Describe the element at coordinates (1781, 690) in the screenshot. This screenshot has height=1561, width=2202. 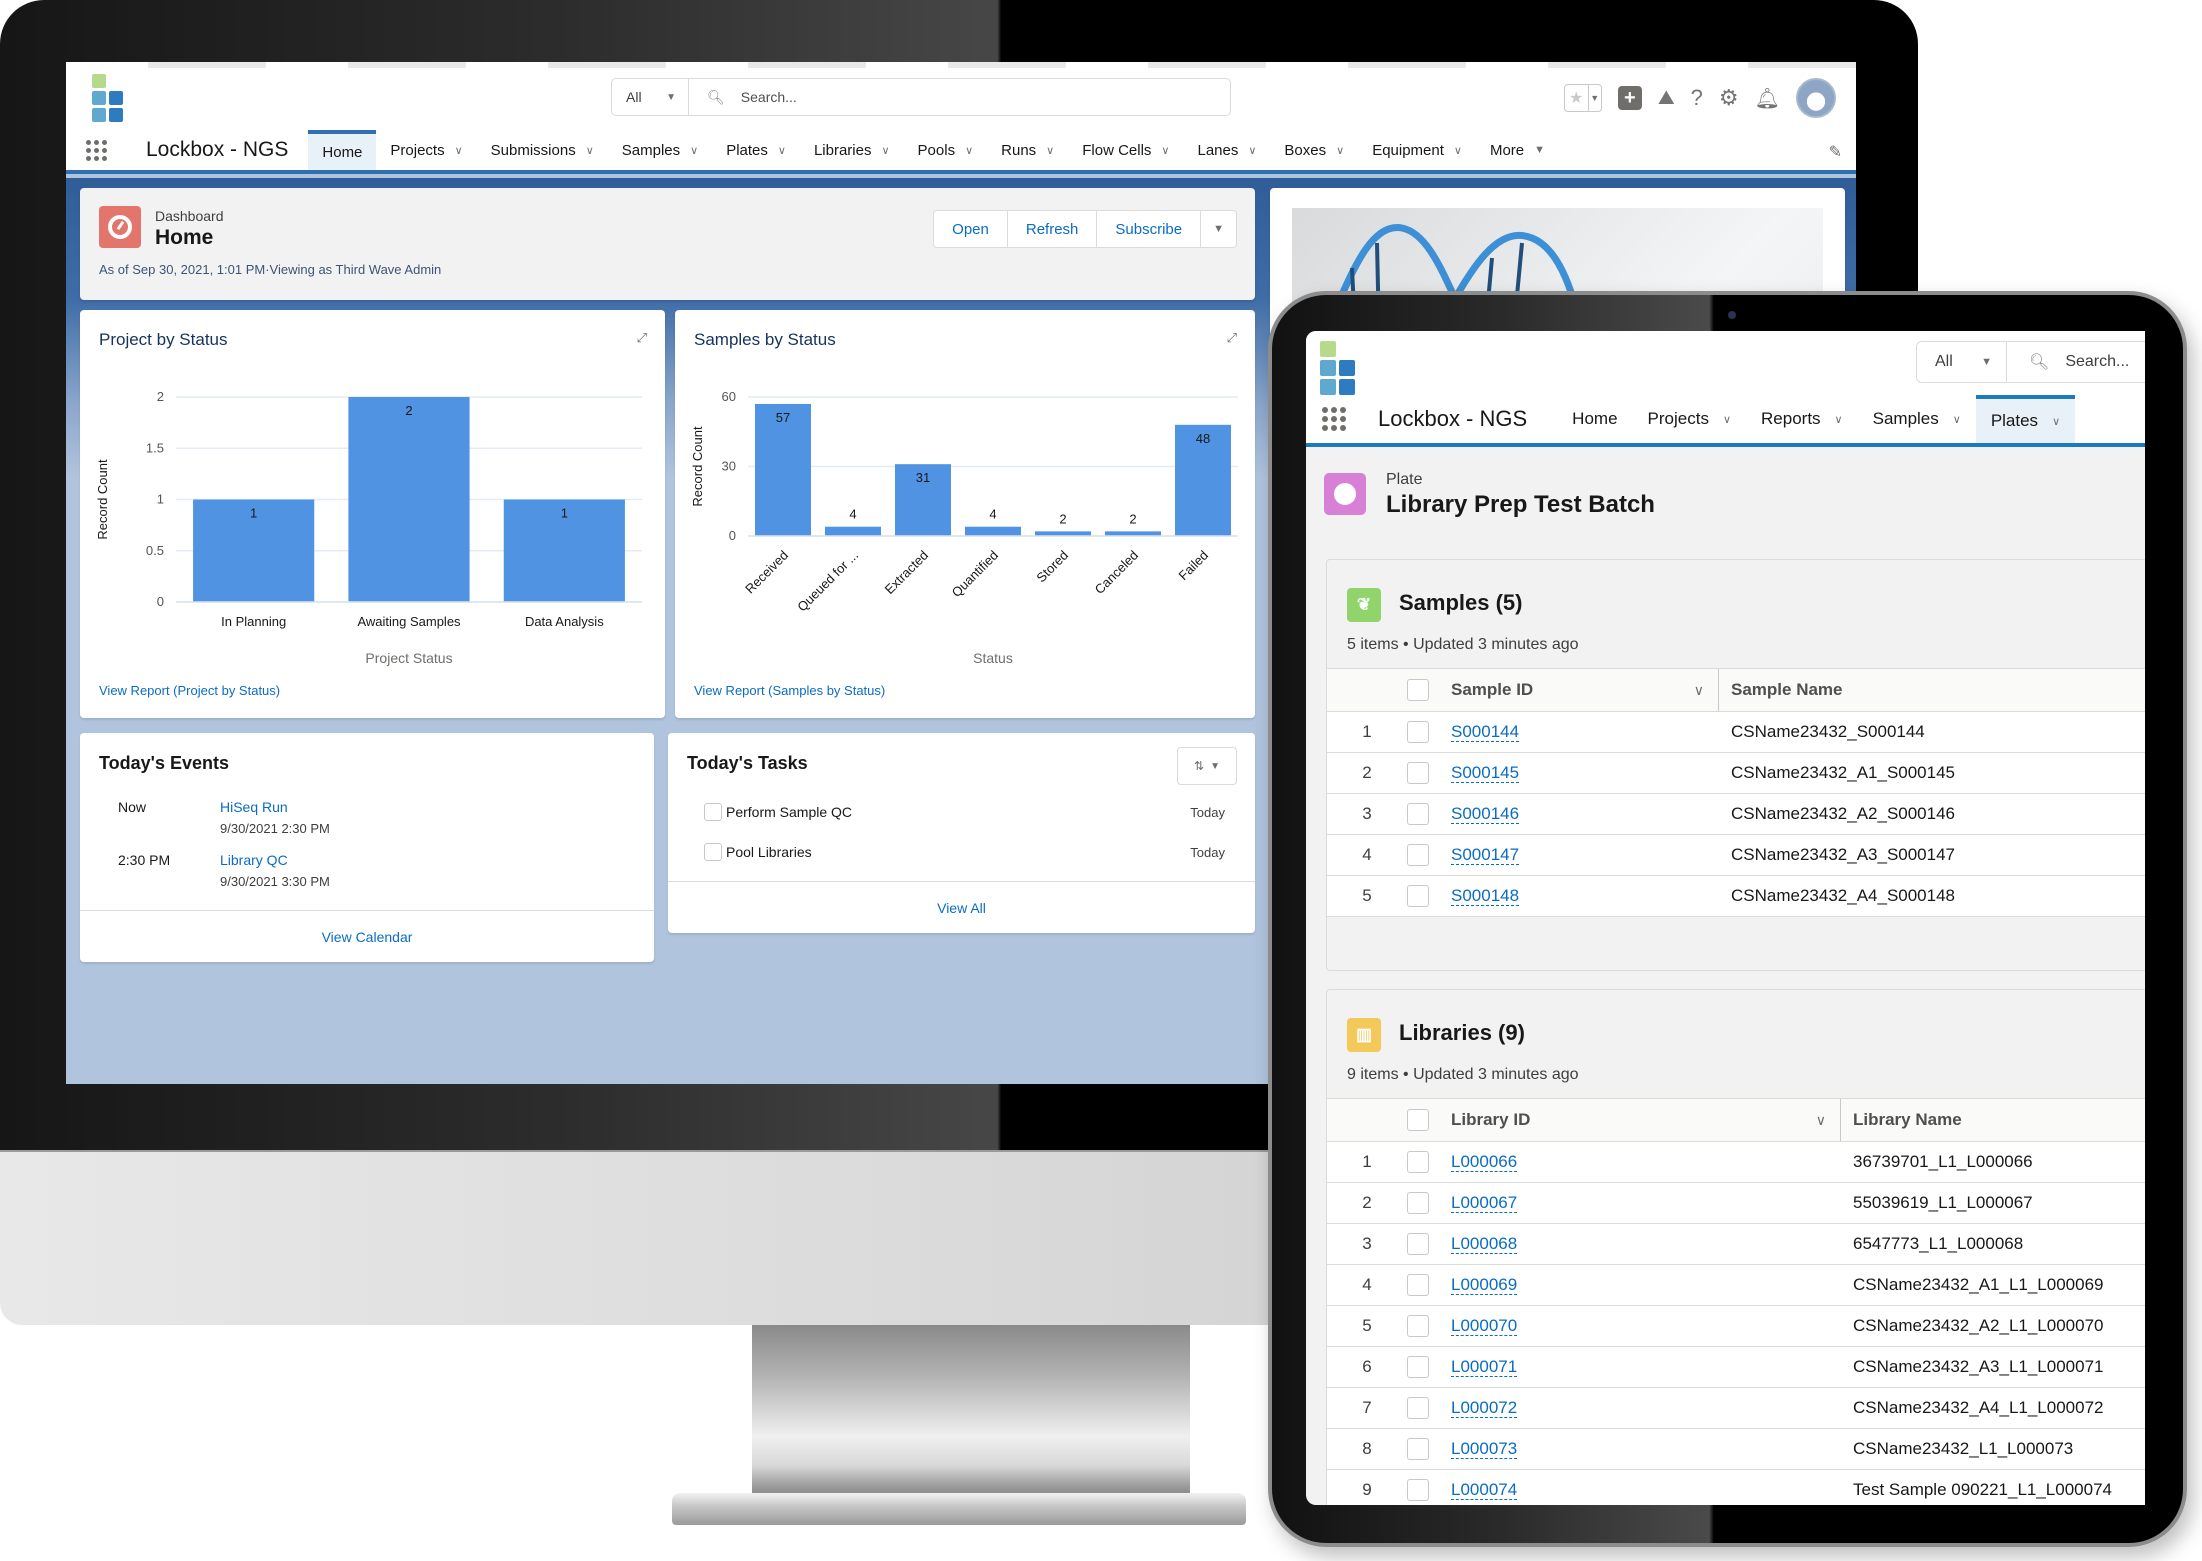
I see `column-header-sample-name: Sample Name` at that location.